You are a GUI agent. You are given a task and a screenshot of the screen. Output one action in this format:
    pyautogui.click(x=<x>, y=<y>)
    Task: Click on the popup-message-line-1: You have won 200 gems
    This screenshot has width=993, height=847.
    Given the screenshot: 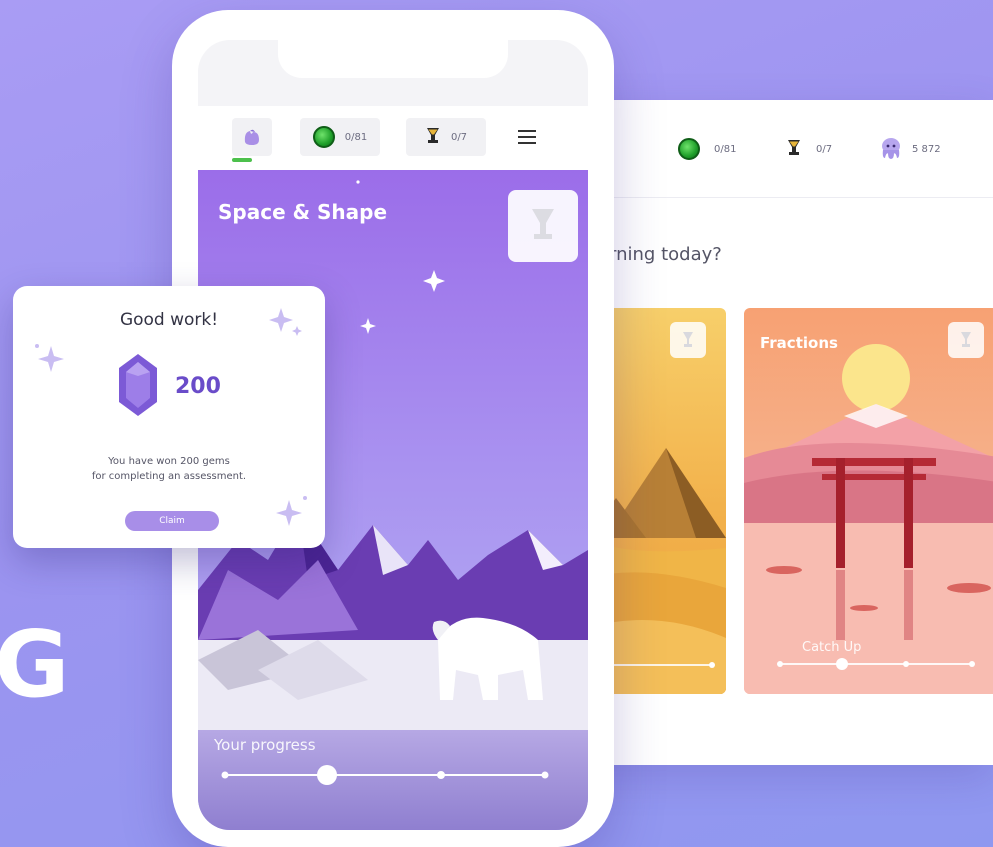 What is the action you would take?
    pyautogui.click(x=169, y=461)
    